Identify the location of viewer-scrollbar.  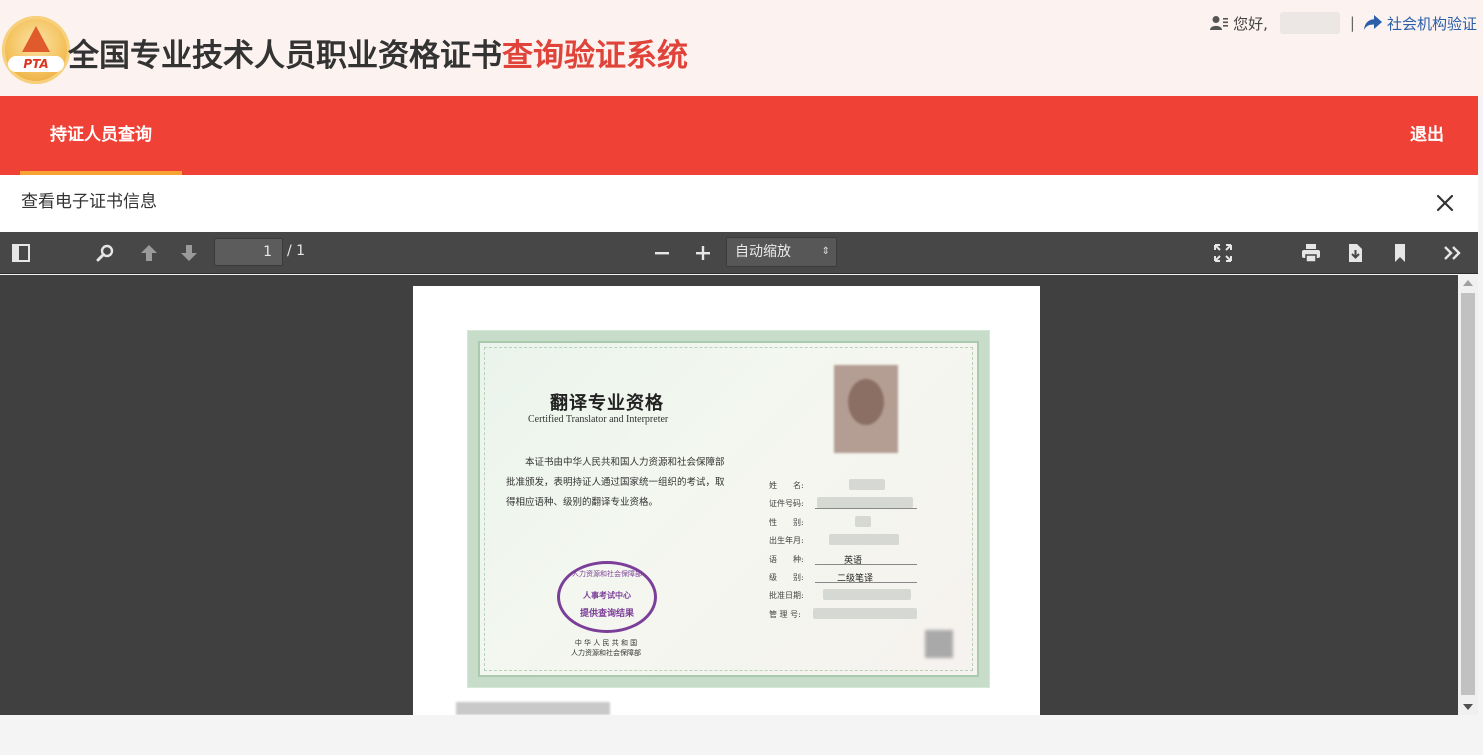
(1468, 495).